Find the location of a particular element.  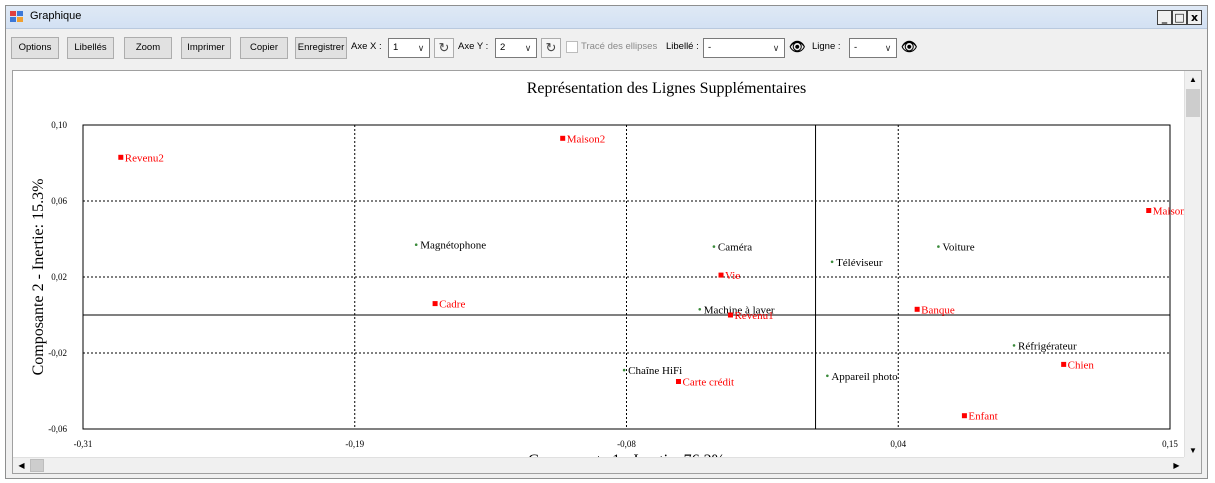

point-label: Banque is located at coordinates (938, 310).